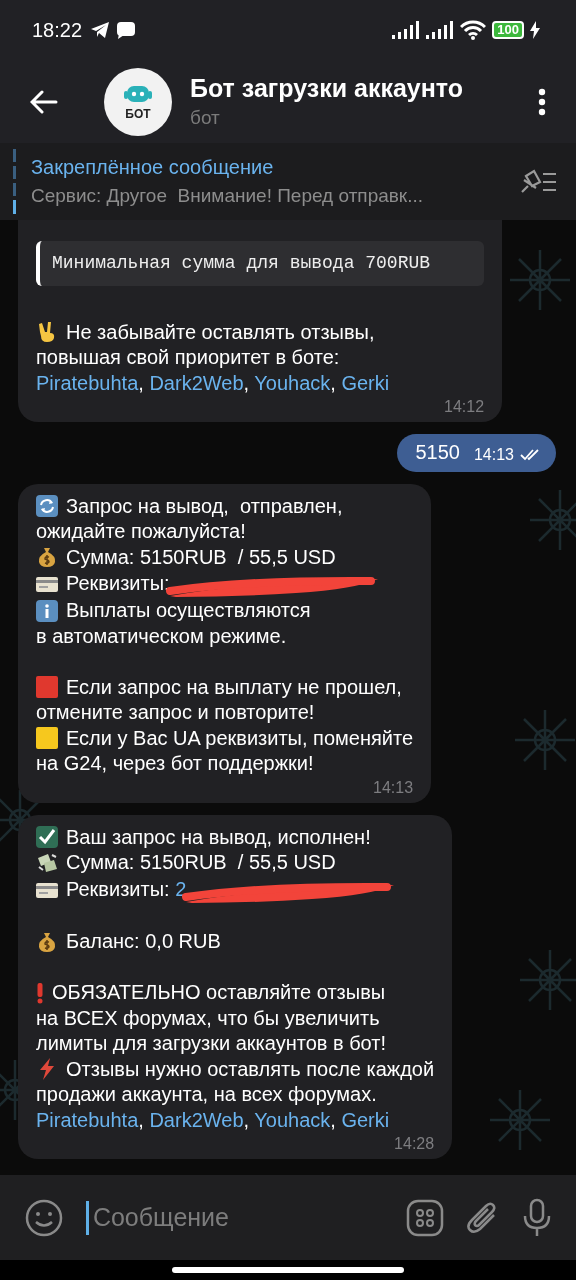  What do you see at coordinates (47, 610) in the screenshot?
I see `info-icon` at bounding box center [47, 610].